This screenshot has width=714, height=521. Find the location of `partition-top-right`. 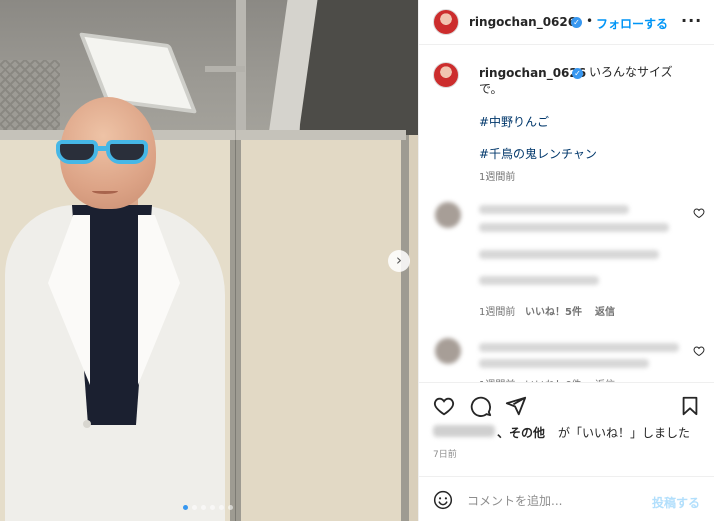

partition-top-right is located at coordinates (321, 135).